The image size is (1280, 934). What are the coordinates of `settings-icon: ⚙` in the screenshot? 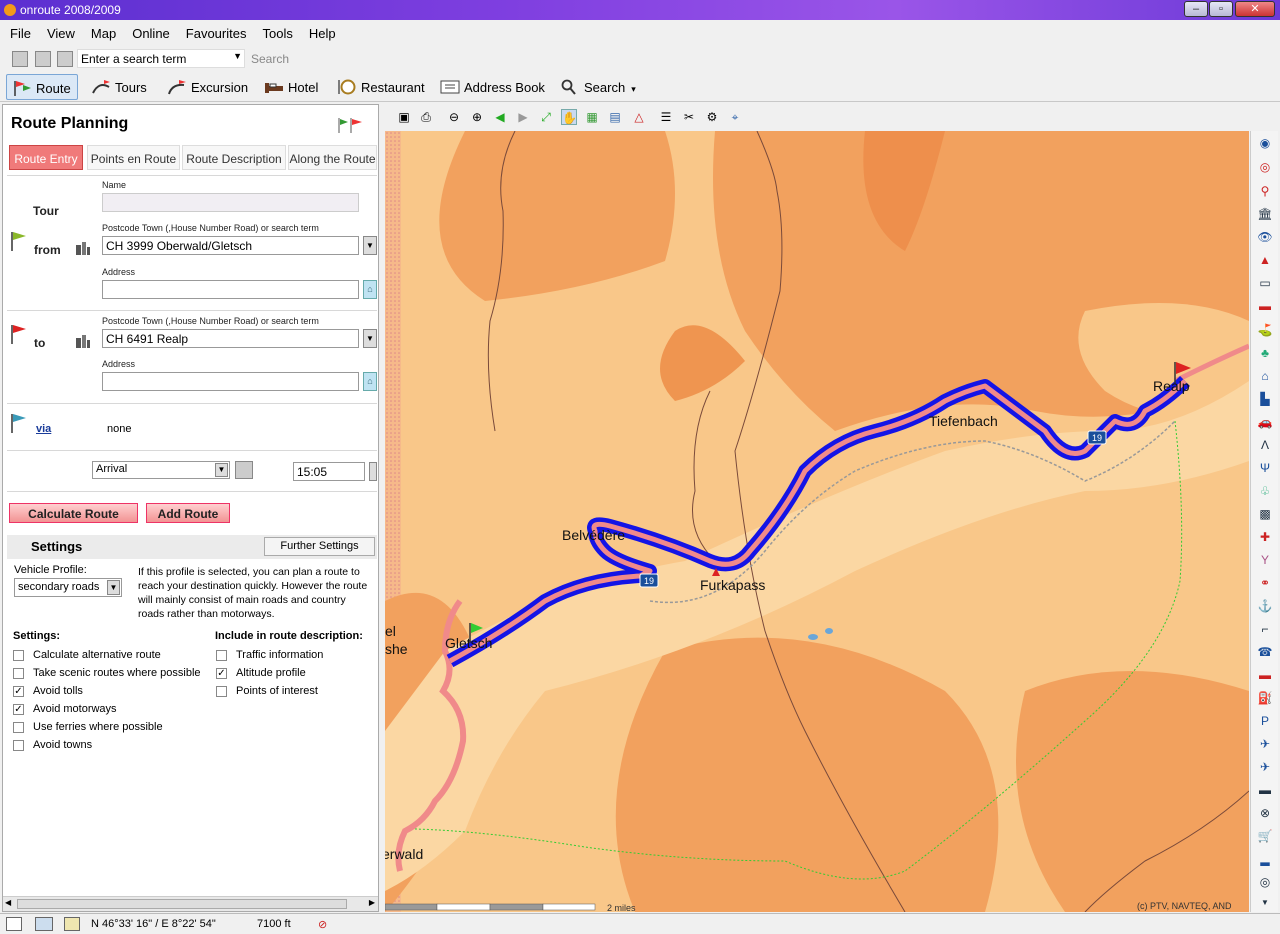 It's located at (712, 117).